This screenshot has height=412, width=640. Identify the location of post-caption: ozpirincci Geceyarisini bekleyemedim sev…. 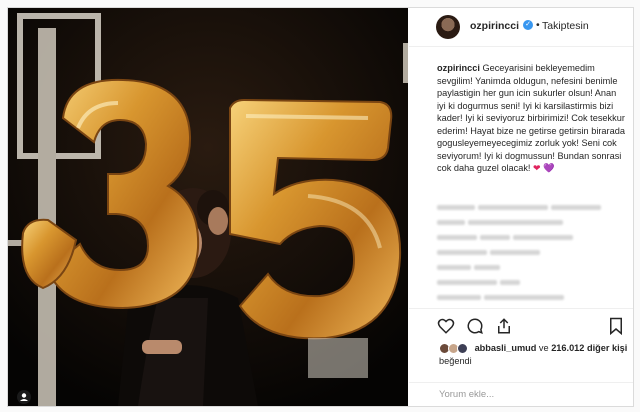
(532, 118).